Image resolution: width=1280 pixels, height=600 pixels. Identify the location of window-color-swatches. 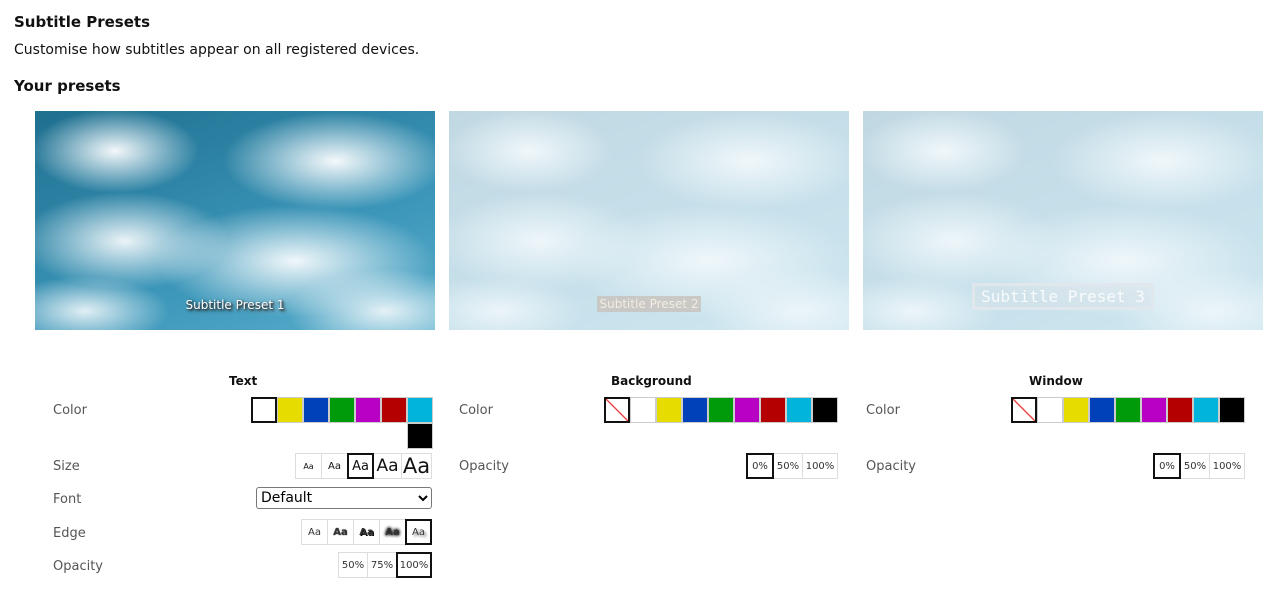
(1126, 410).